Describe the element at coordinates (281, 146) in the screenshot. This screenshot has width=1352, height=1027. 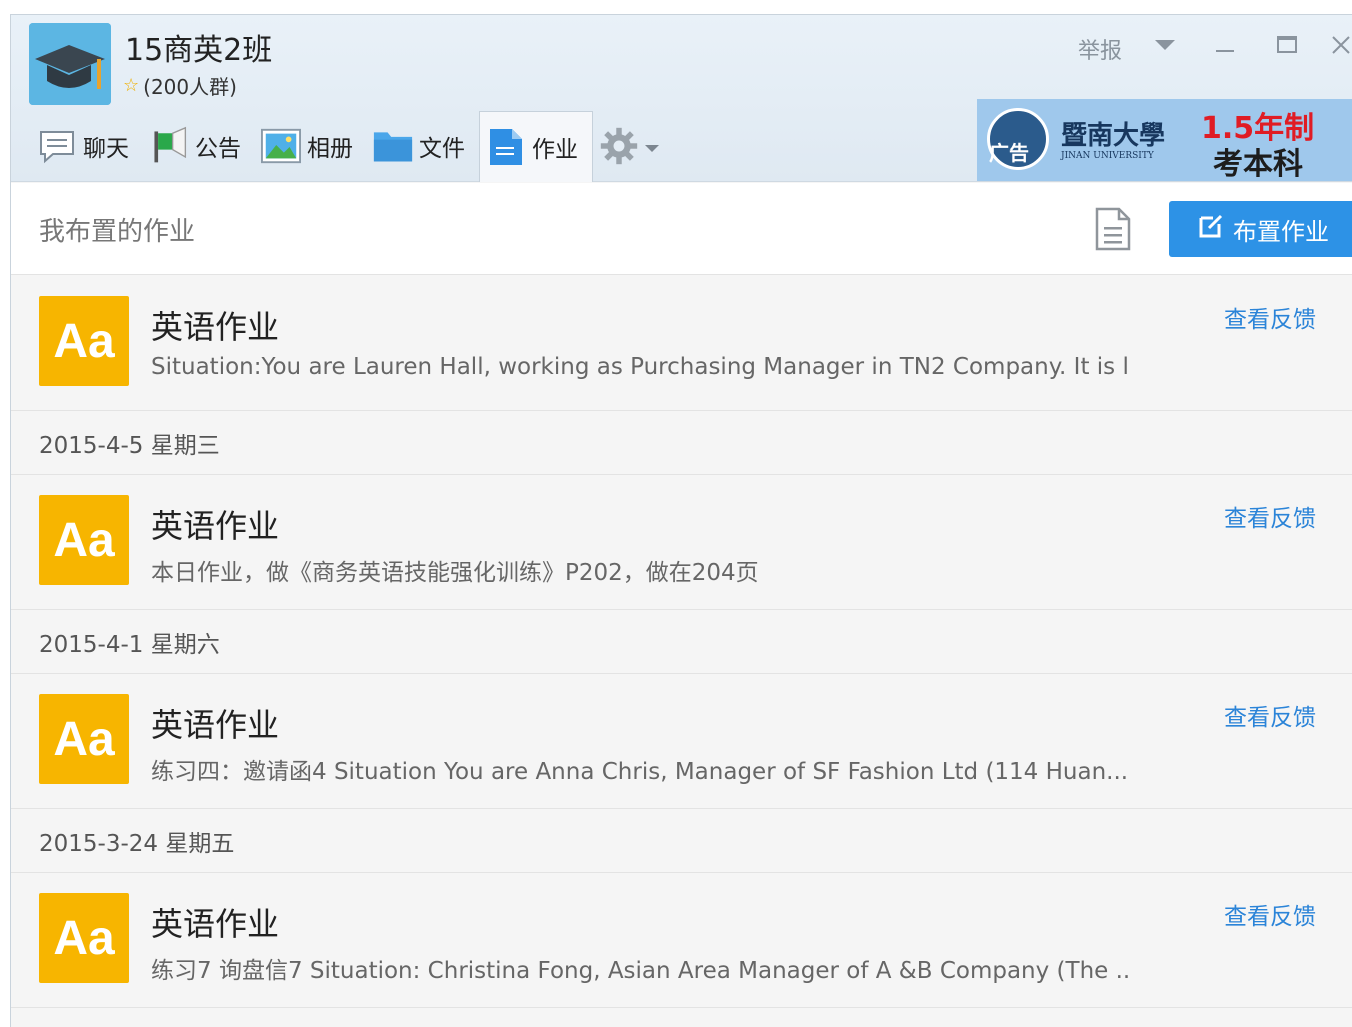
I see `album-picture-icon` at that location.